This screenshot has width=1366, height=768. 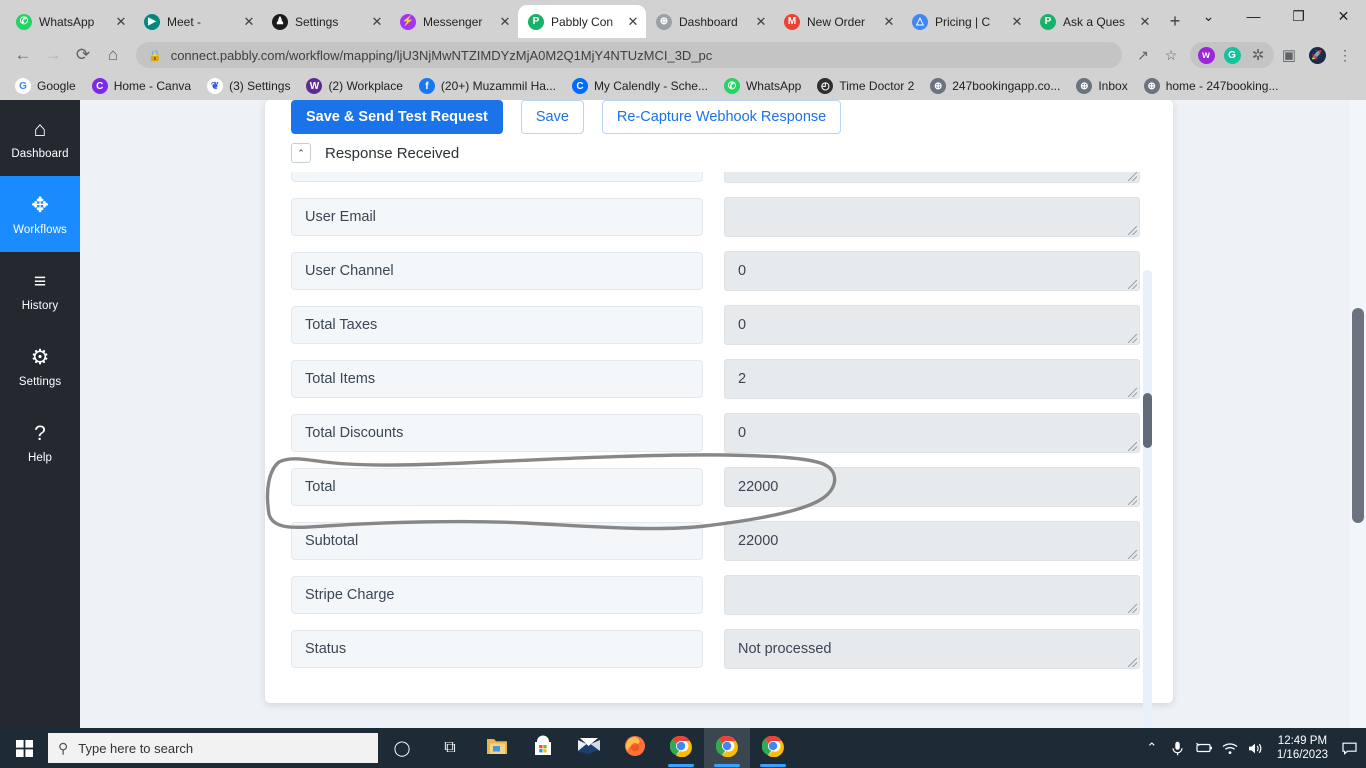 I want to click on bookmark-google: G Google, so click(x=45, y=86).